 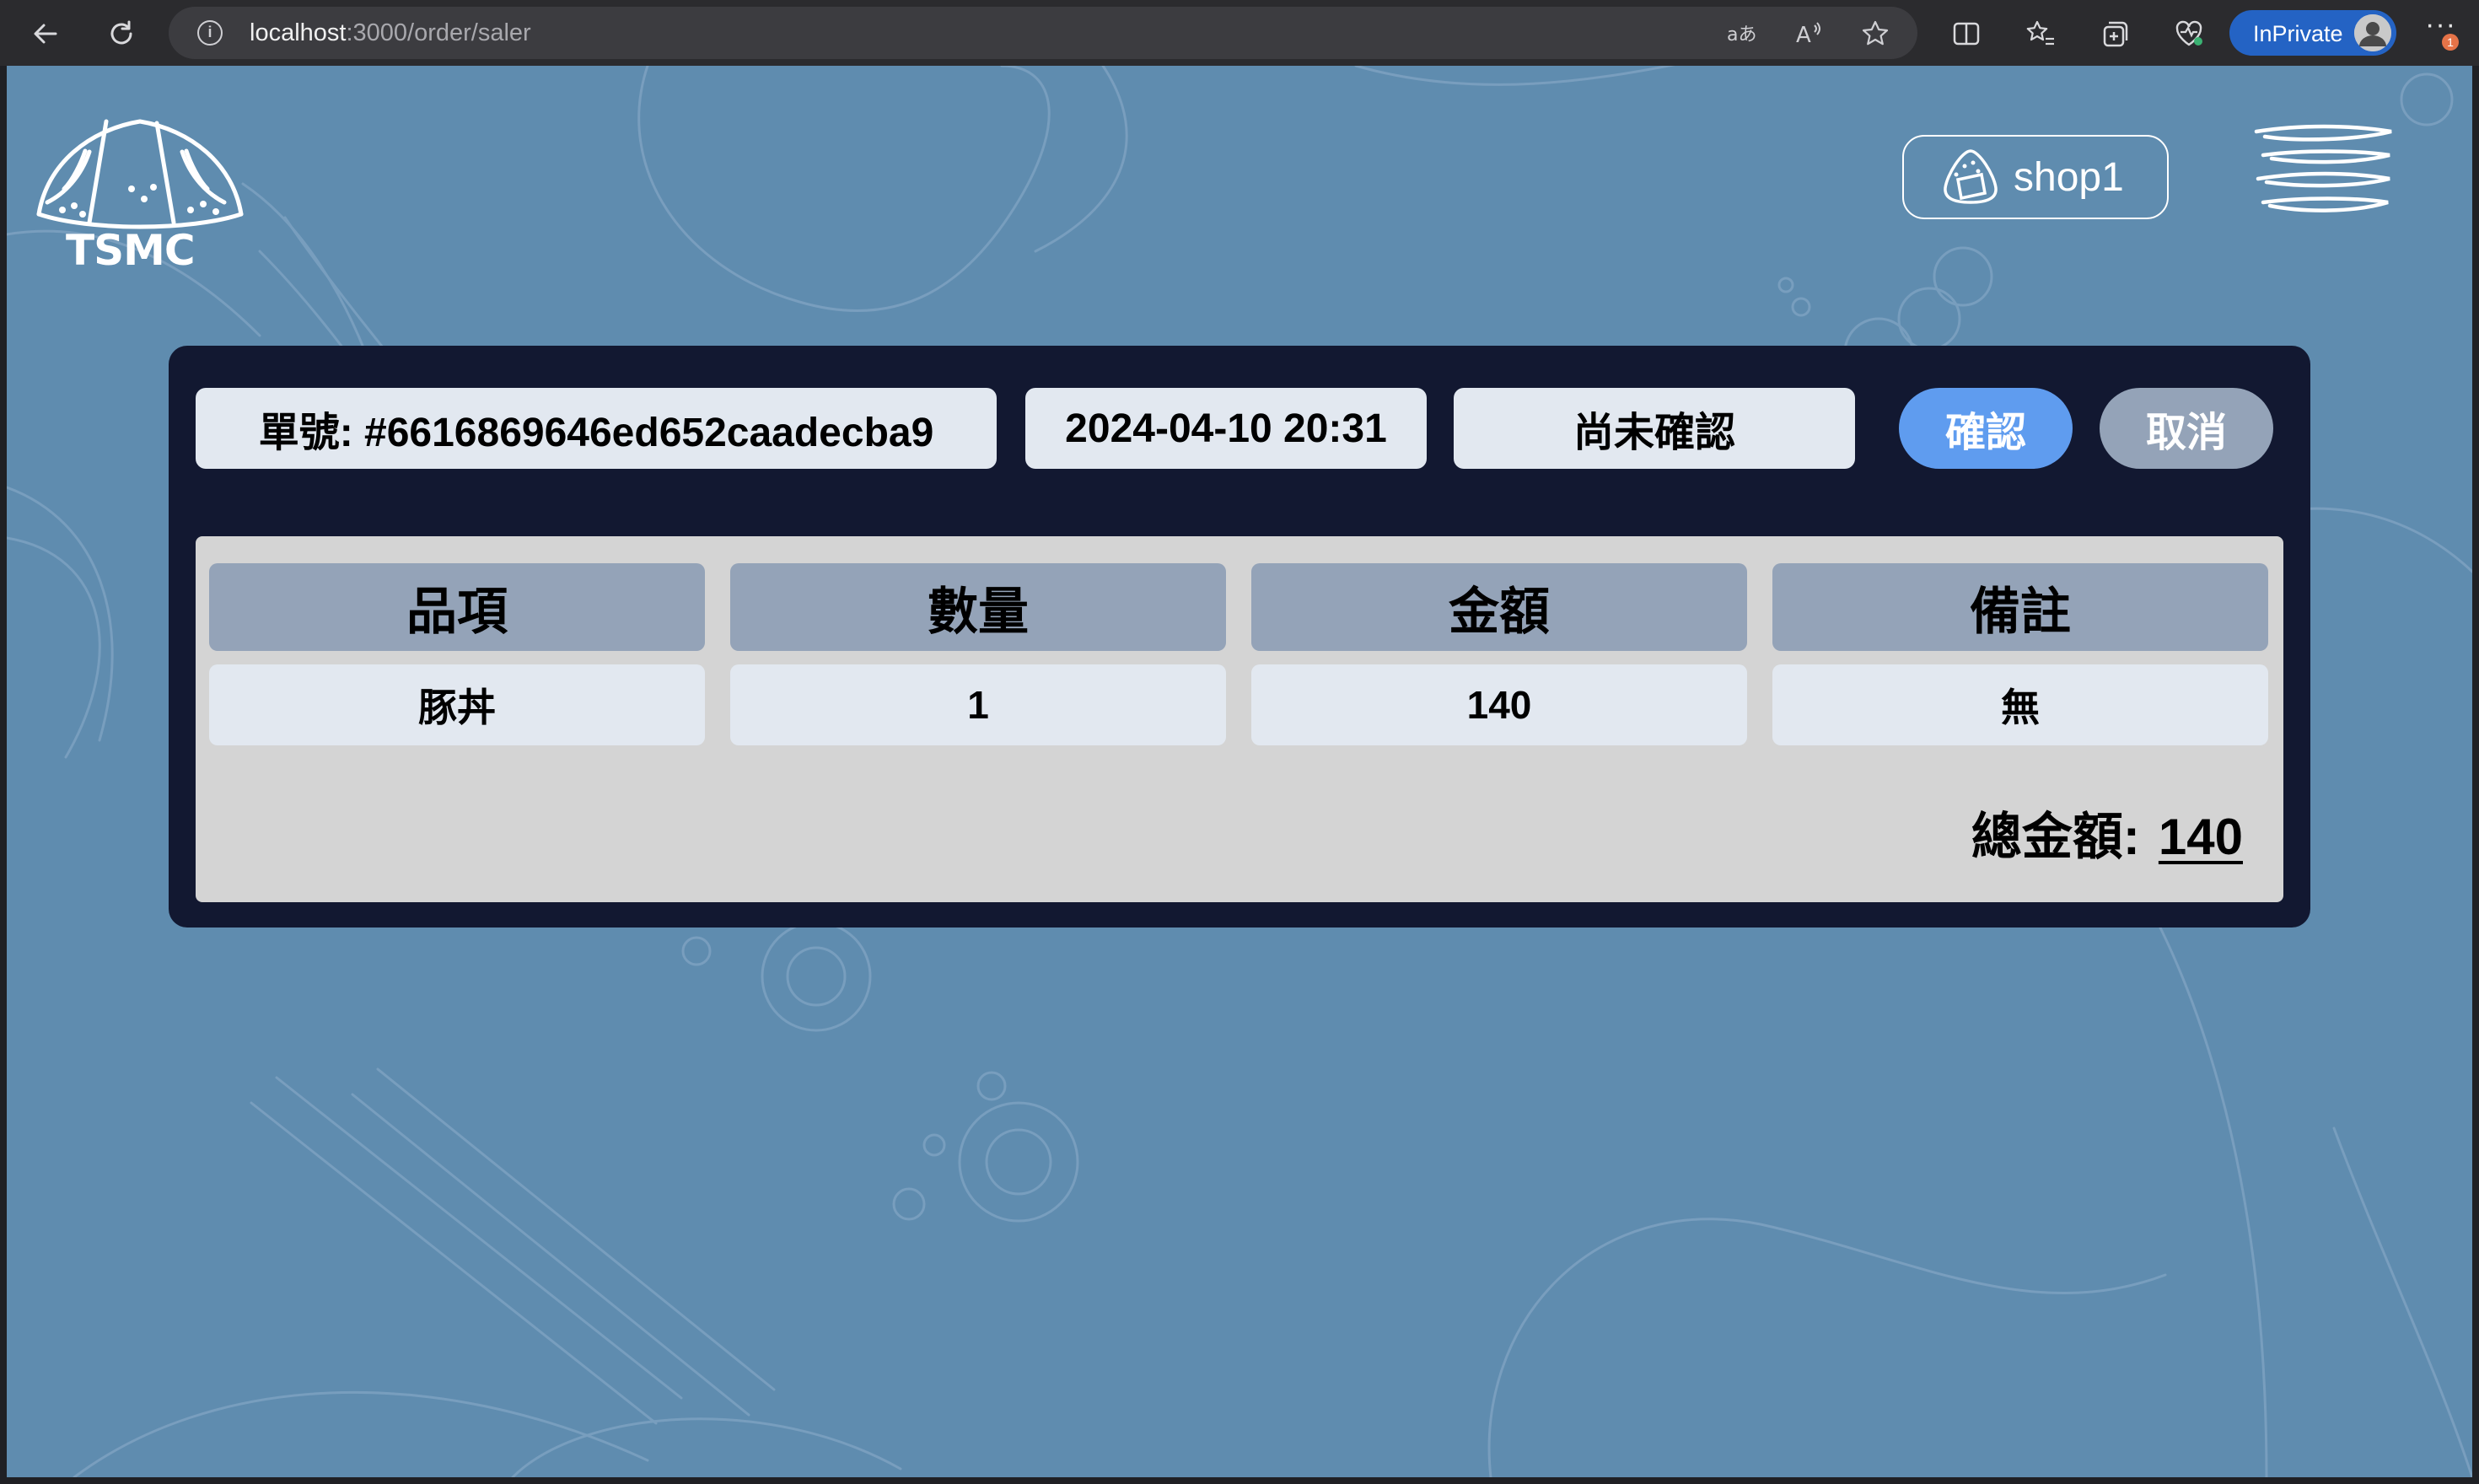 What do you see at coordinates (978, 607) in the screenshot?
I see `header-quantity: 數量` at bounding box center [978, 607].